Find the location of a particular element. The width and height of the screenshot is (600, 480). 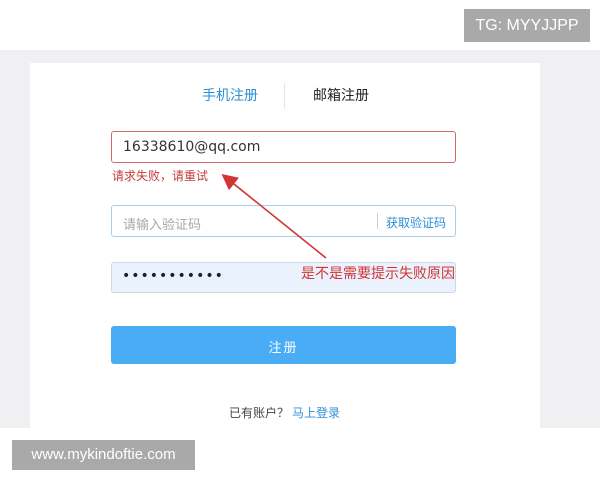

login-link: 马上登录 is located at coordinates (316, 412).